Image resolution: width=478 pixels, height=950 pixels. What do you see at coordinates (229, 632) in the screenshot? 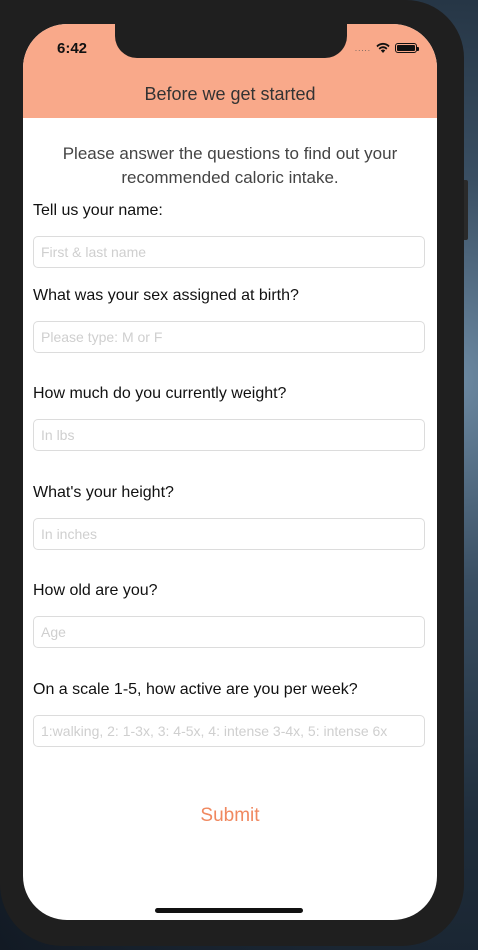
I see `age-input` at bounding box center [229, 632].